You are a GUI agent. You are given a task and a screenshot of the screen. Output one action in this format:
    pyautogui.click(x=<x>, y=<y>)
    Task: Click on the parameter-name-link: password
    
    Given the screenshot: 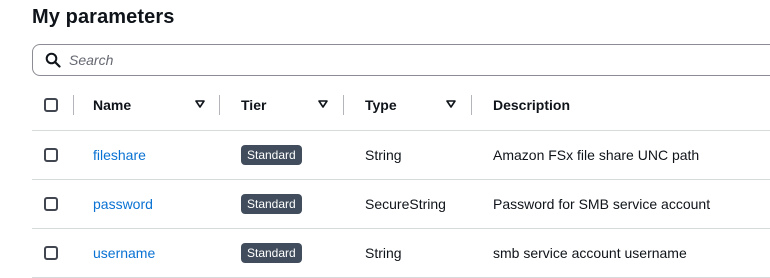 What is the action you would take?
    pyautogui.click(x=123, y=204)
    